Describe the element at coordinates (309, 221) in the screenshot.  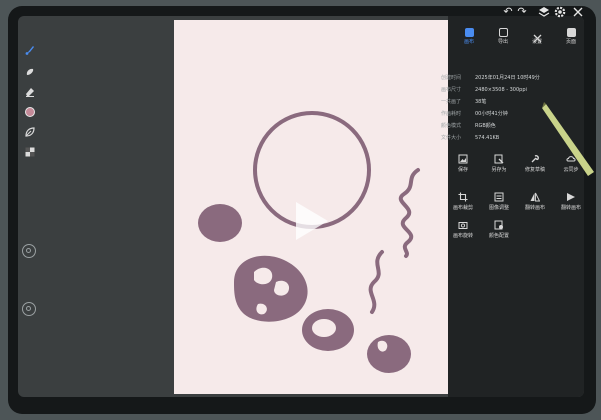
I see `video-play-overlay` at that location.